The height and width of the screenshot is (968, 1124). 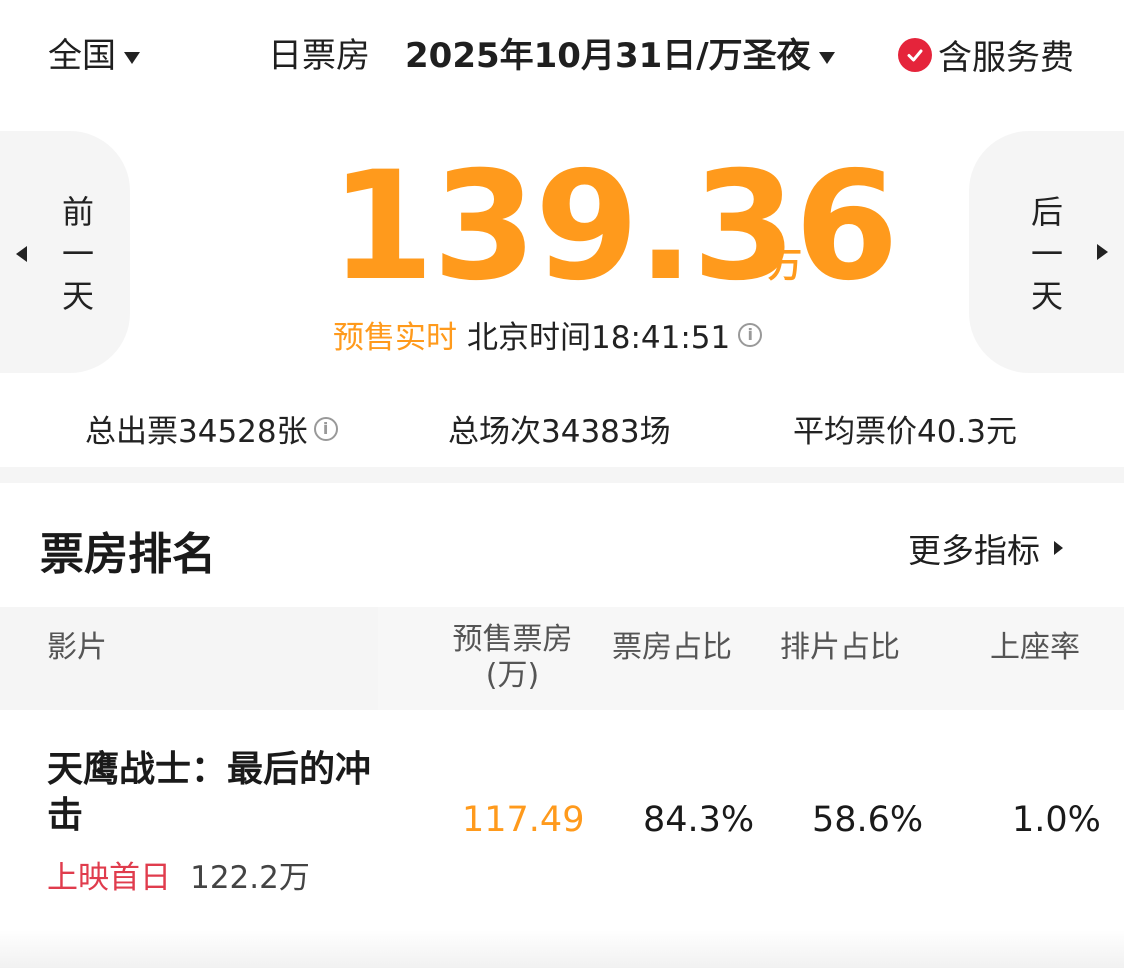 What do you see at coordinates (974, 550) in the screenshot?
I see `more-metrics-label: 更多指标` at bounding box center [974, 550].